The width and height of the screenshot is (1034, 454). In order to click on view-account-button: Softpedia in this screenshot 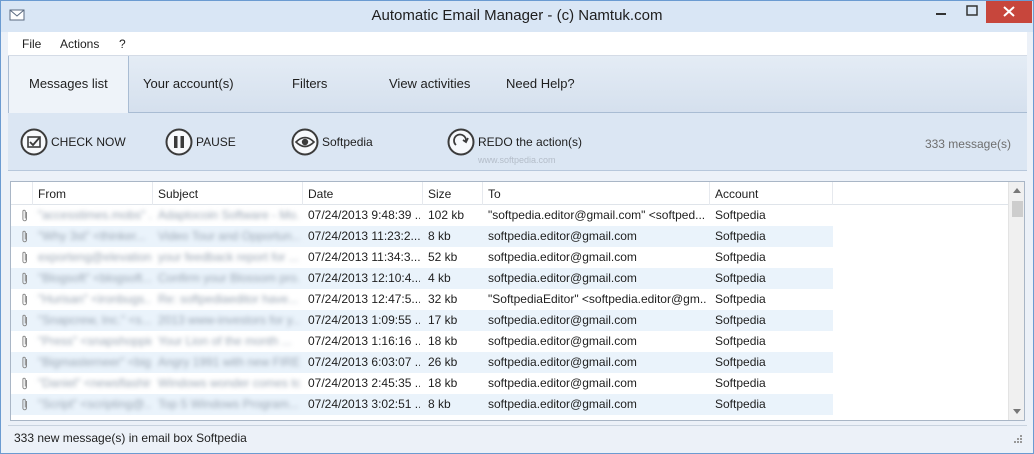, I will do `click(332, 142)`.